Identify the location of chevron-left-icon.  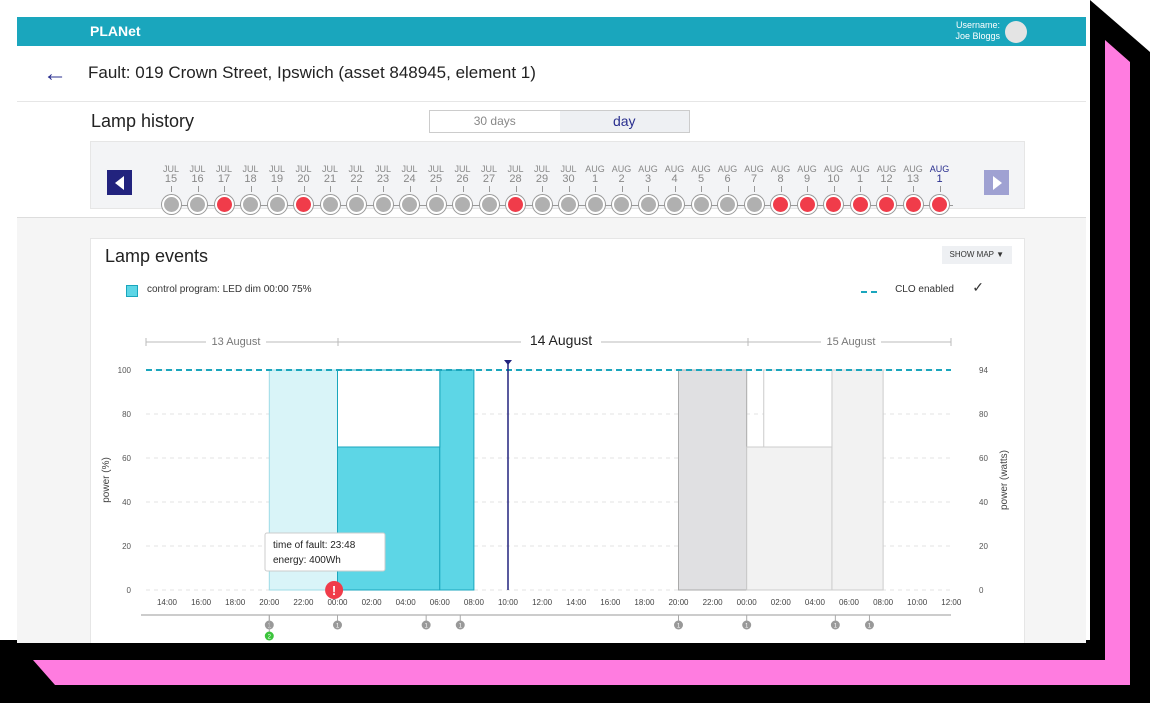
(119, 183).